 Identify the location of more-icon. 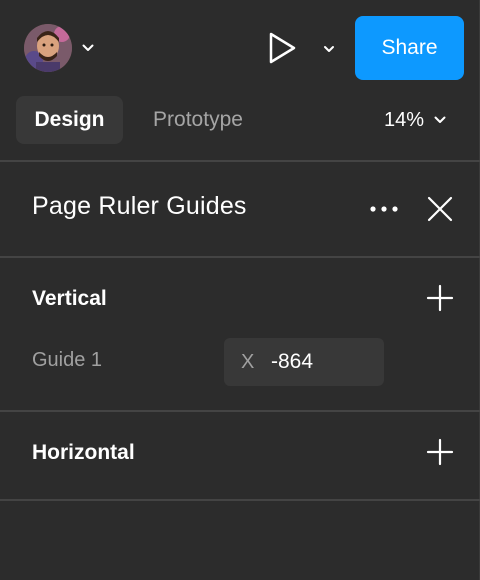
(384, 209).